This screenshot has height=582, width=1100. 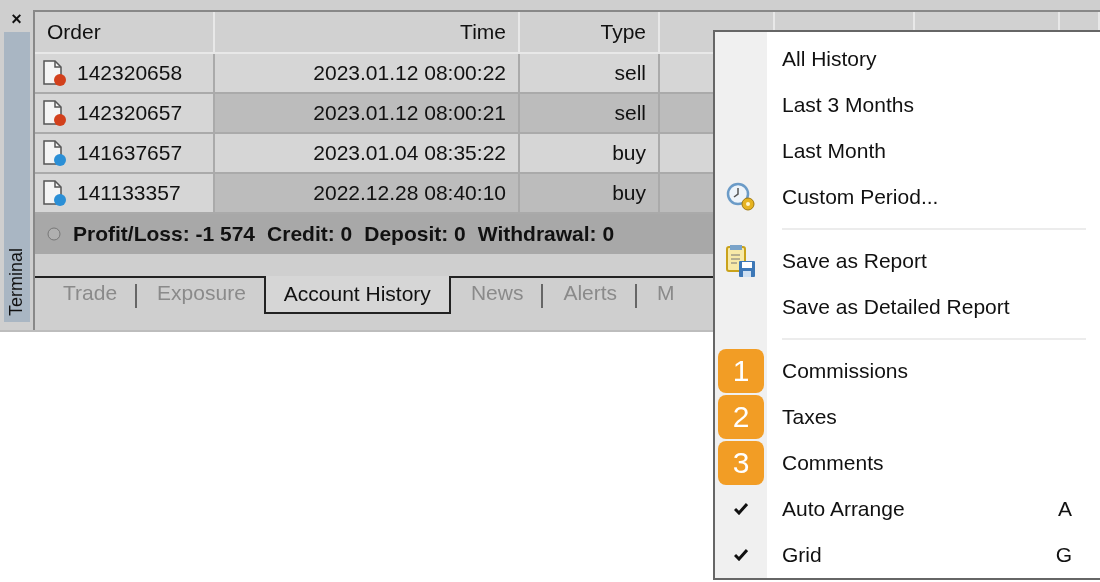 I want to click on status-dot-icon, so click(x=54, y=234).